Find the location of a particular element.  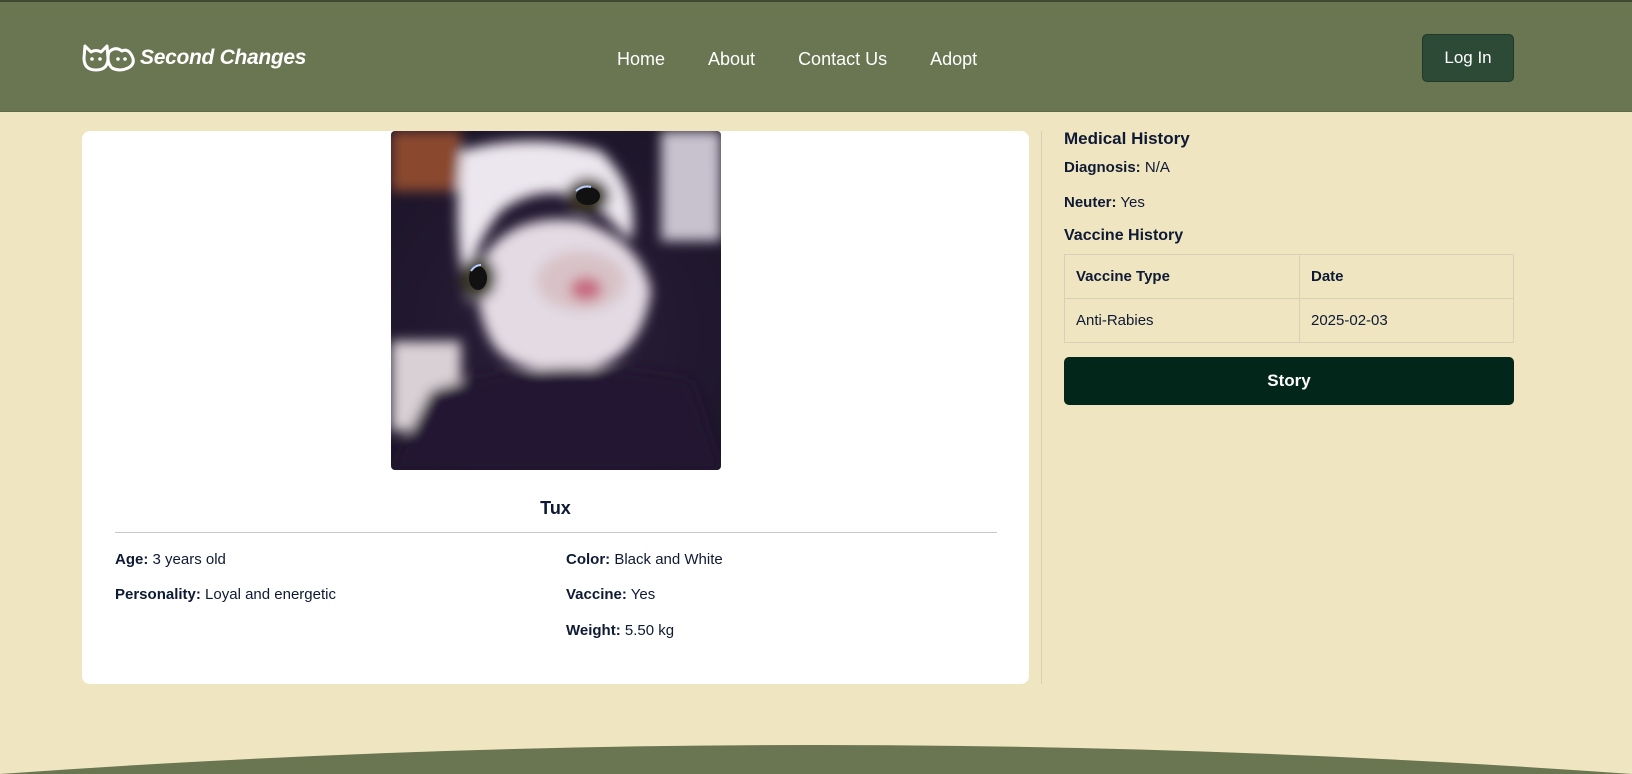

col-vaccine-type: Vaccine Type is located at coordinates (1182, 276).